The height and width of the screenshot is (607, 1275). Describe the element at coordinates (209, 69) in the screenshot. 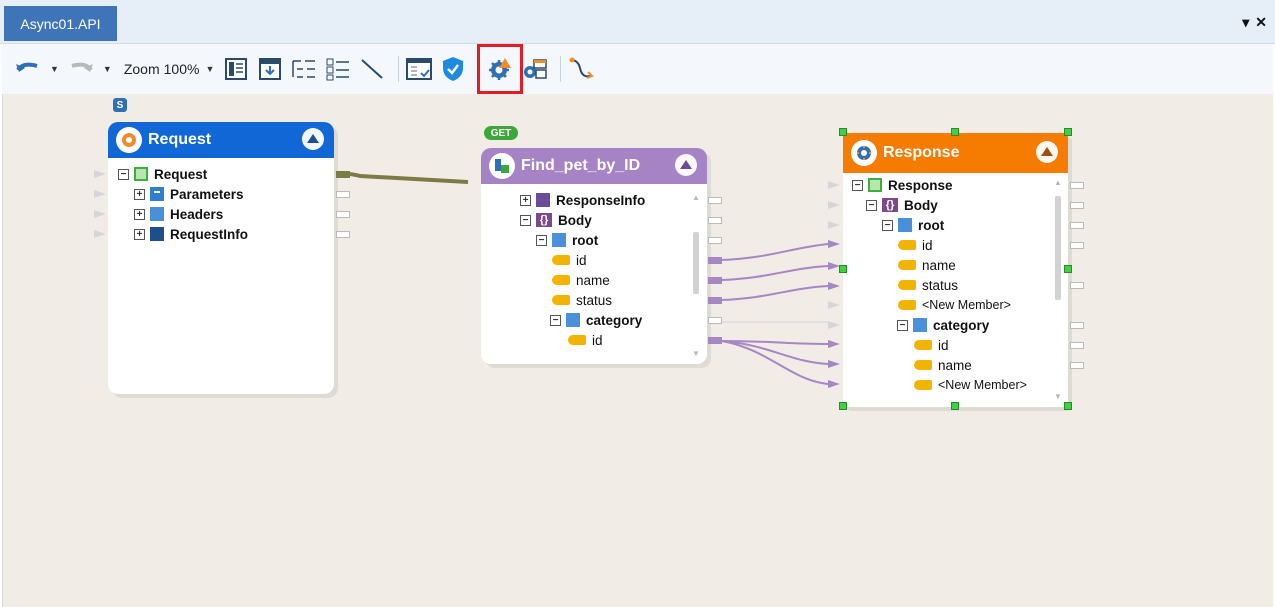

I see `zoom-dropdown-icon: ▼` at that location.